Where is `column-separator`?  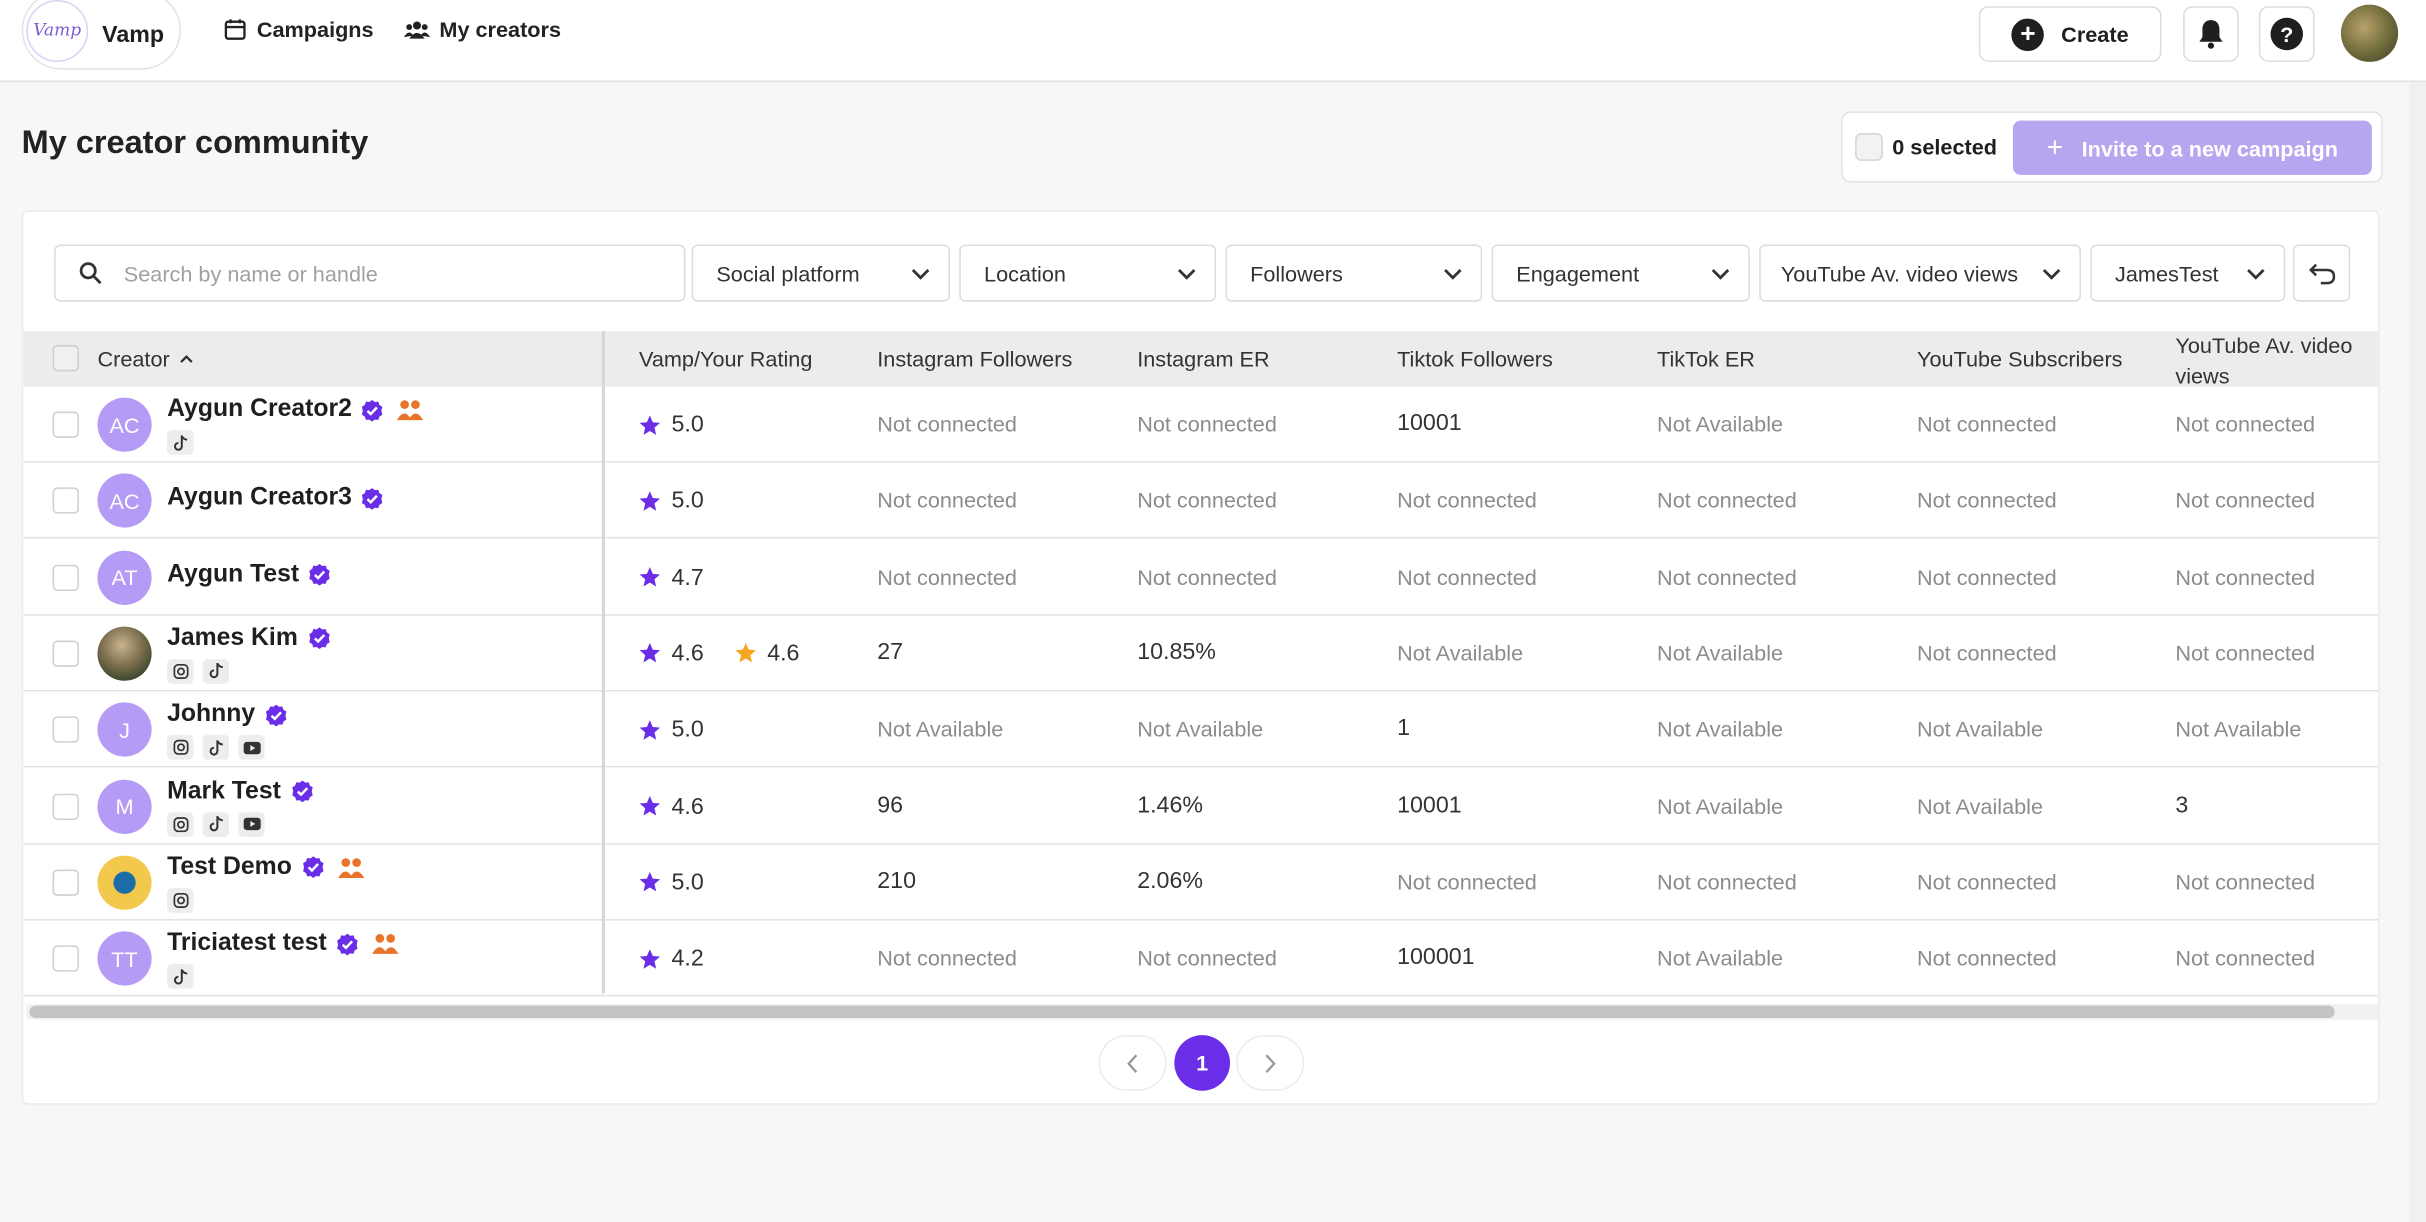 column-separator is located at coordinates (603, 662).